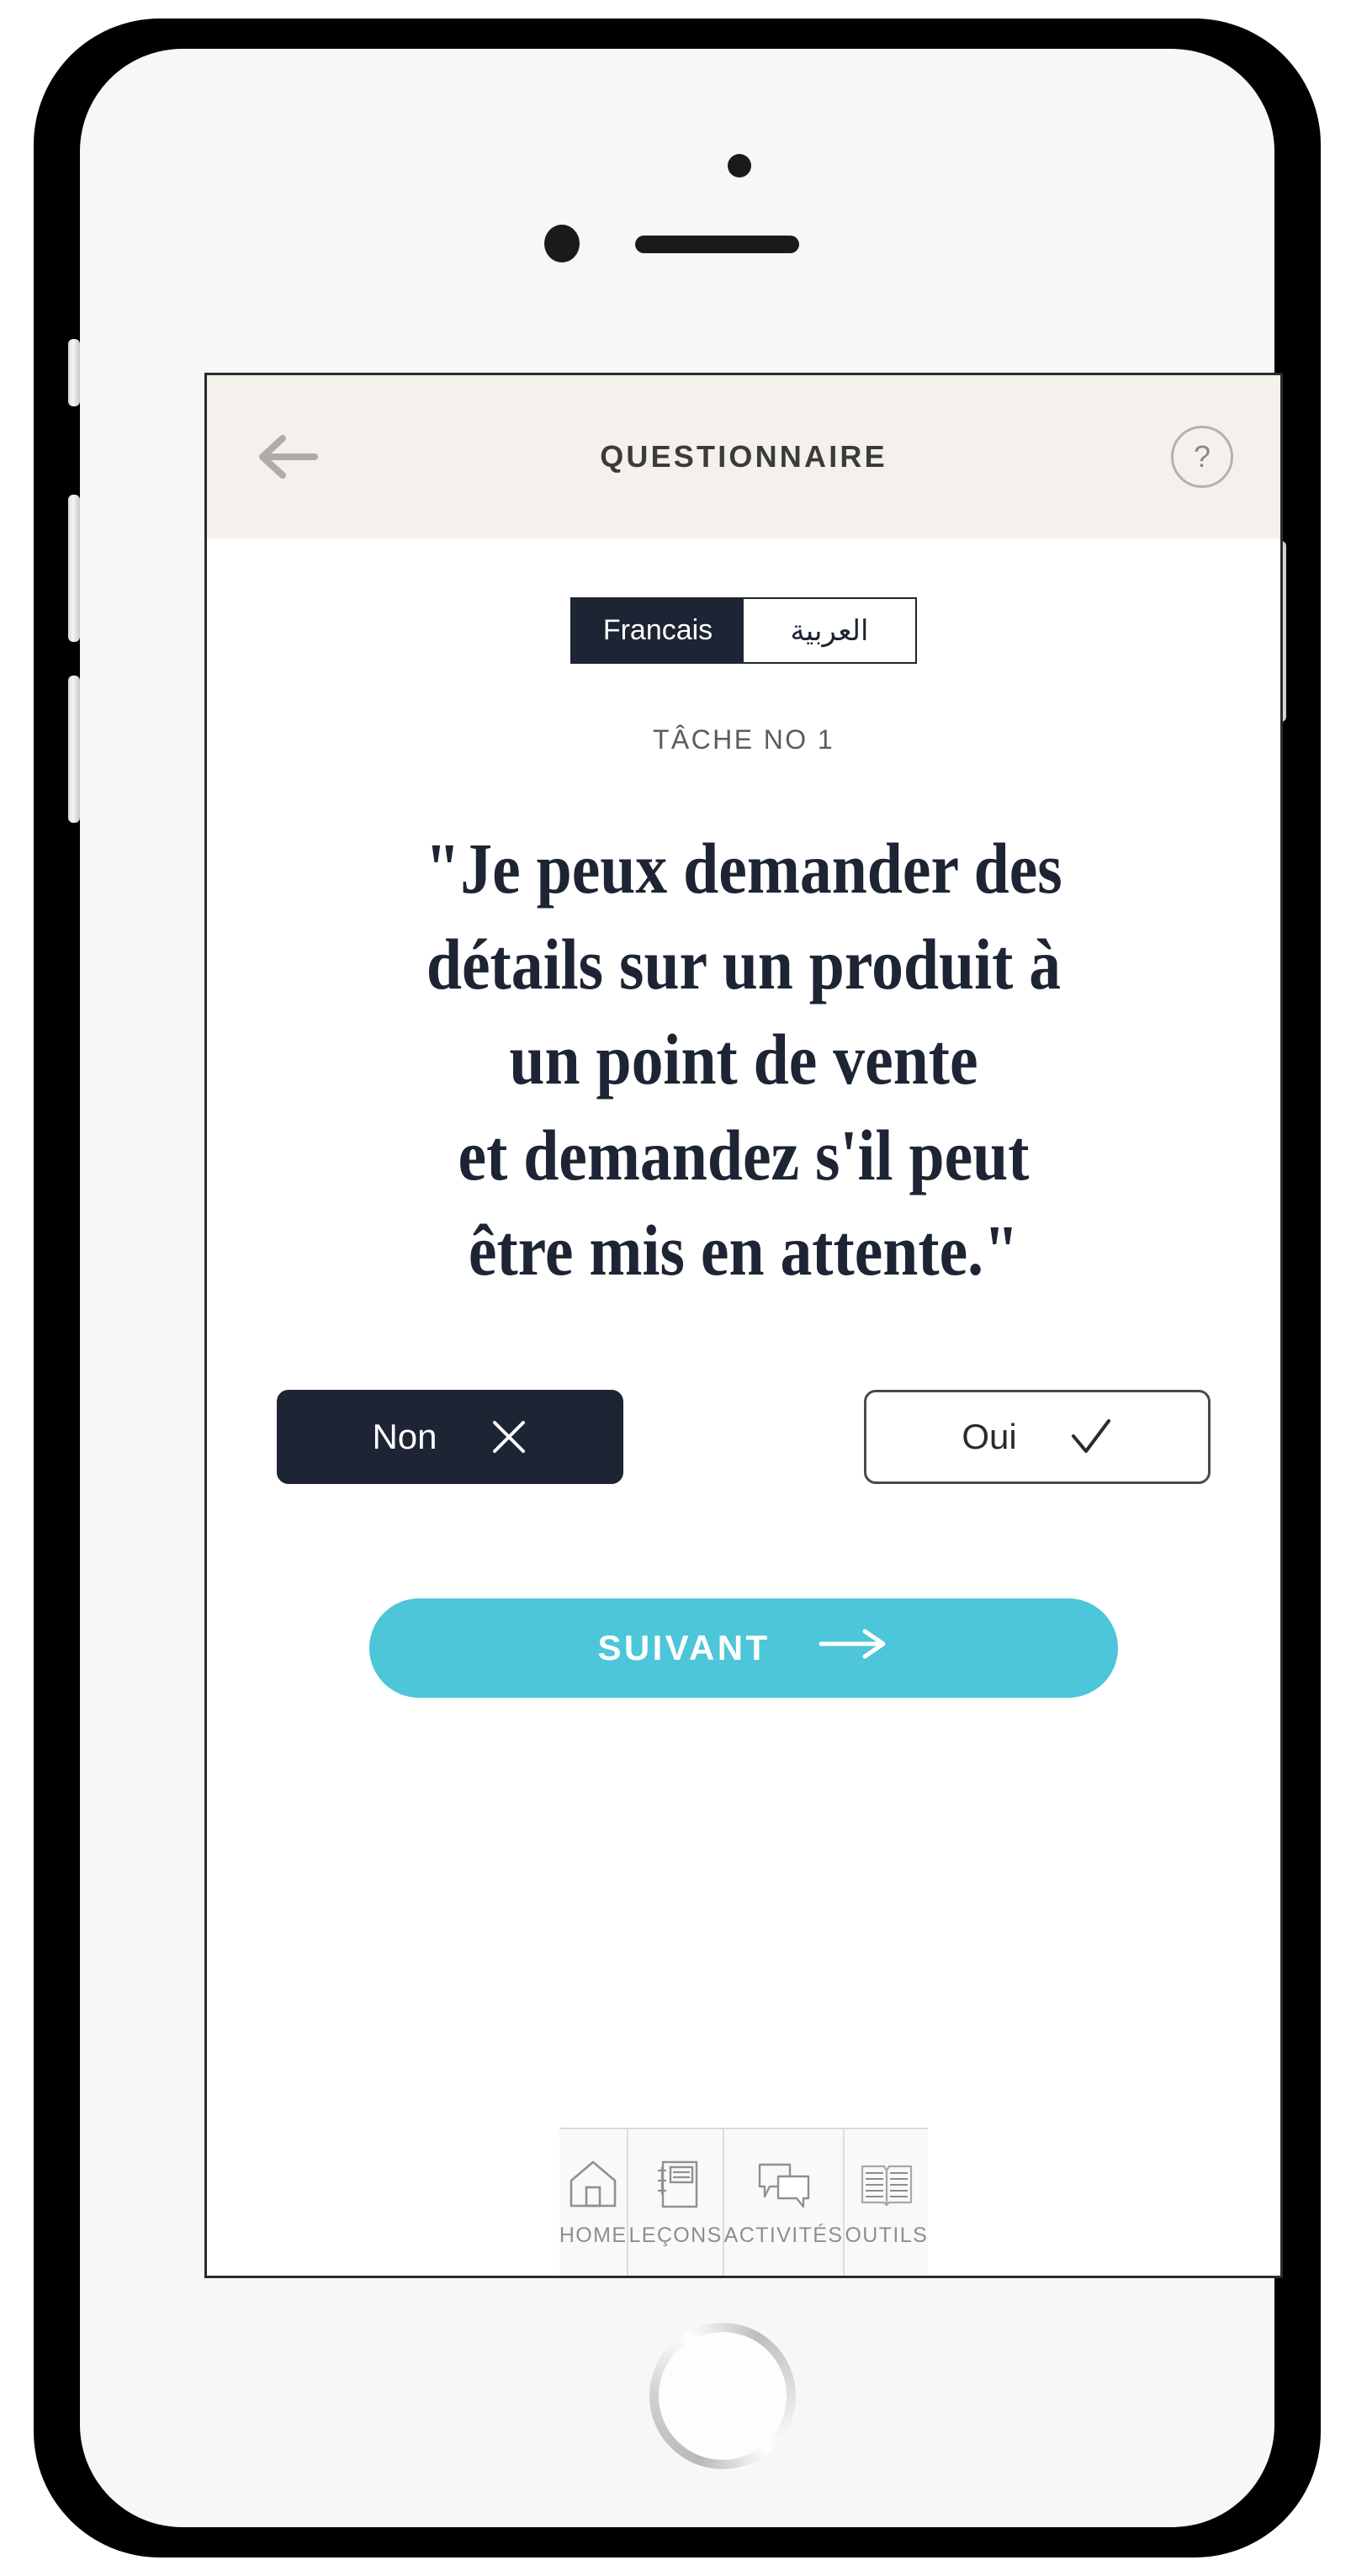 Image resolution: width=1351 pixels, height=2576 pixels. What do you see at coordinates (744, 1250) in the screenshot?
I see `question-line: être mis en attente."` at bounding box center [744, 1250].